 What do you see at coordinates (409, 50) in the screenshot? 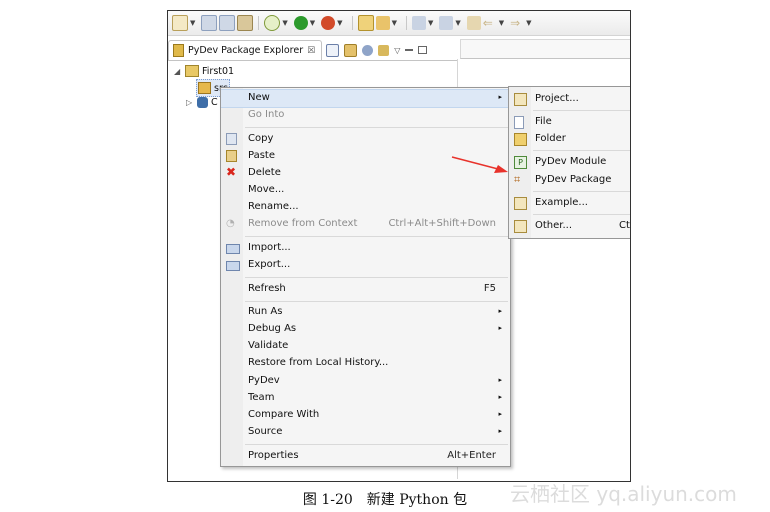
I see `minimize-icon` at bounding box center [409, 50].